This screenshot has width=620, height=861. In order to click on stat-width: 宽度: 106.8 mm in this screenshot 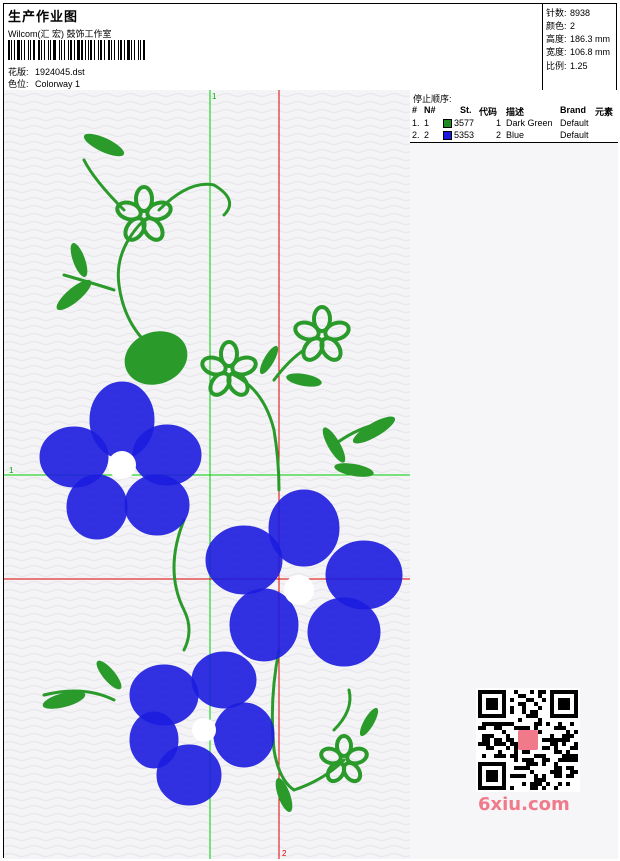, I will do `click(578, 52)`.